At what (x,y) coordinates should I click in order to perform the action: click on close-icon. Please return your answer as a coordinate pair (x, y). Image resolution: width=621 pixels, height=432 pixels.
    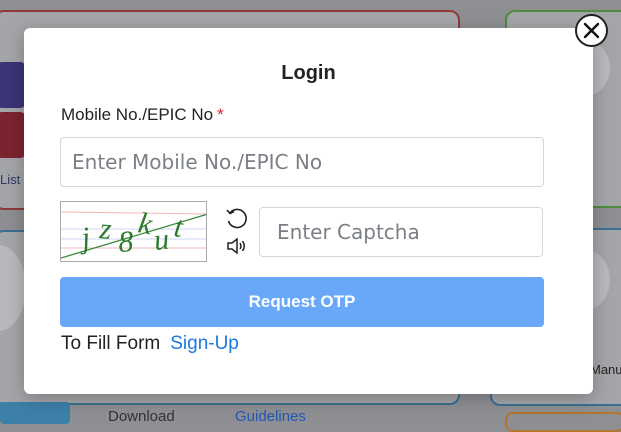
    Looking at the image, I should click on (591, 30).